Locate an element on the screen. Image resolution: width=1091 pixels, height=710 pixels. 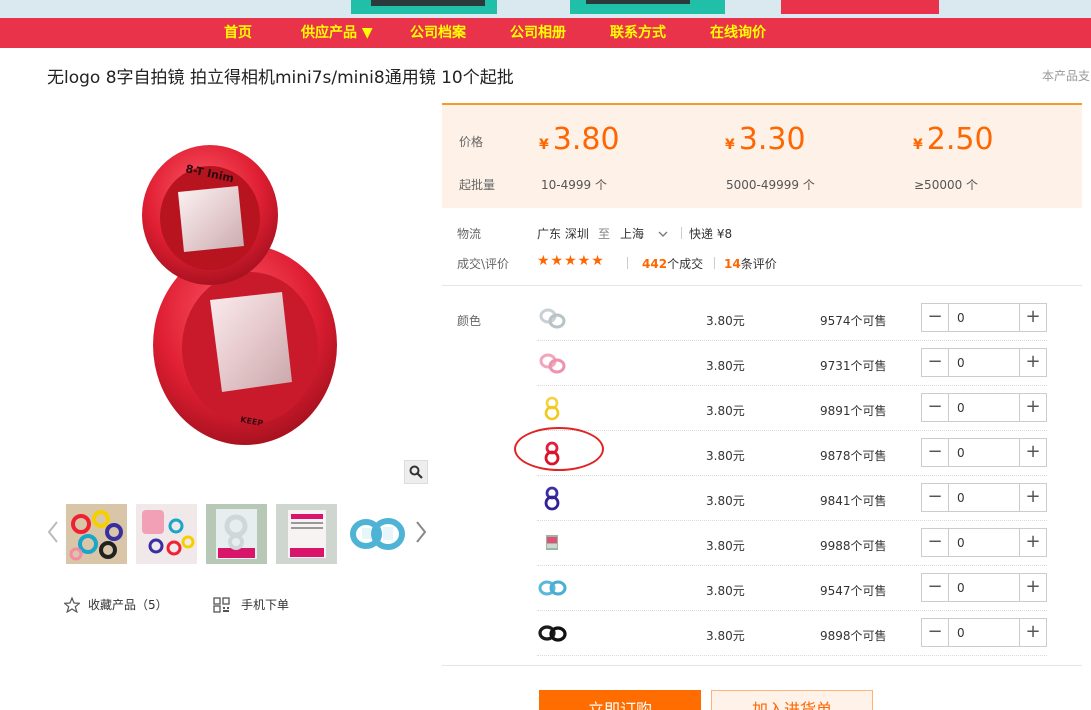
main-nav: 首页 供应产品 ▼ 公司档案 公司相册 联系方式 在线询价 is located at coordinates (545, 33).